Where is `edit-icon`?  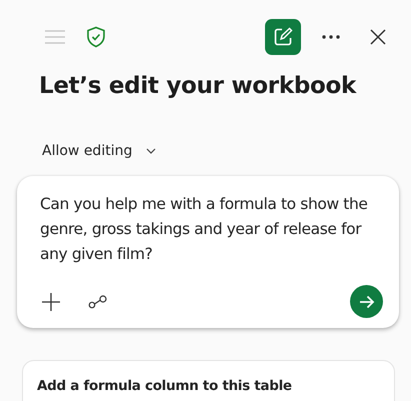
edit-icon is located at coordinates (283, 37).